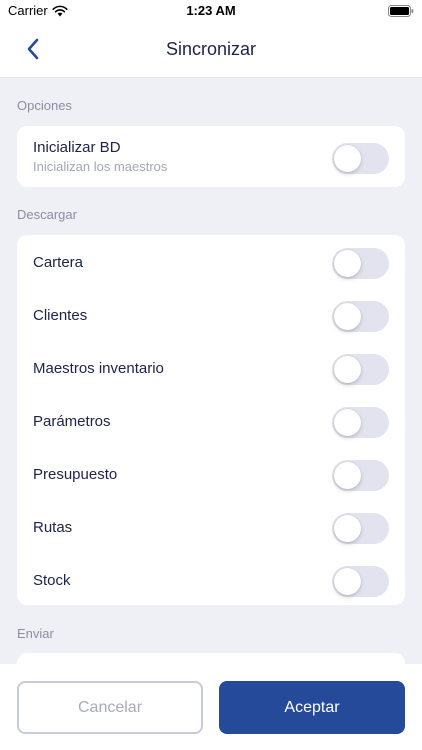 The height and width of the screenshot is (750, 422). Describe the element at coordinates (211, 473) in the screenshot. I see `download-row-presupuesto: Presupuesto` at that location.